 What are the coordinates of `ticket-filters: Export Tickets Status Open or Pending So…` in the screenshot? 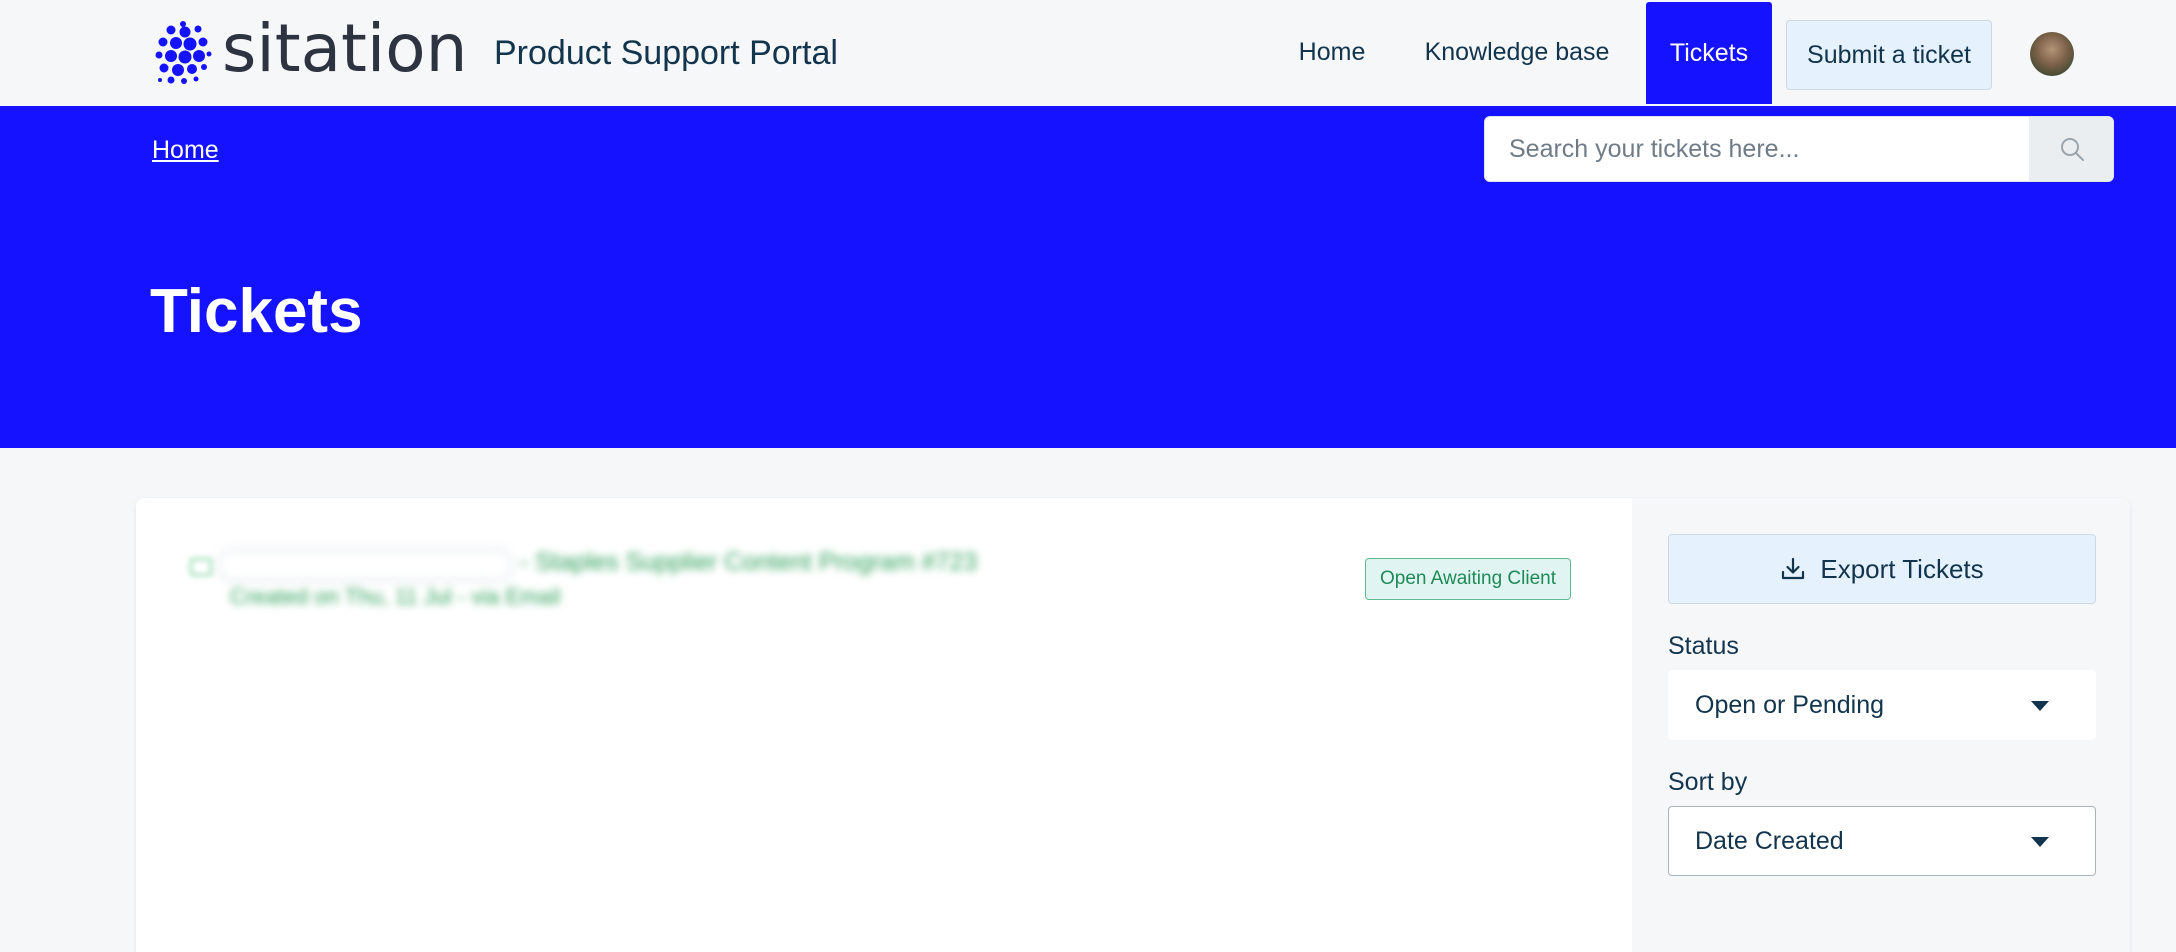 It's located at (1881, 725).